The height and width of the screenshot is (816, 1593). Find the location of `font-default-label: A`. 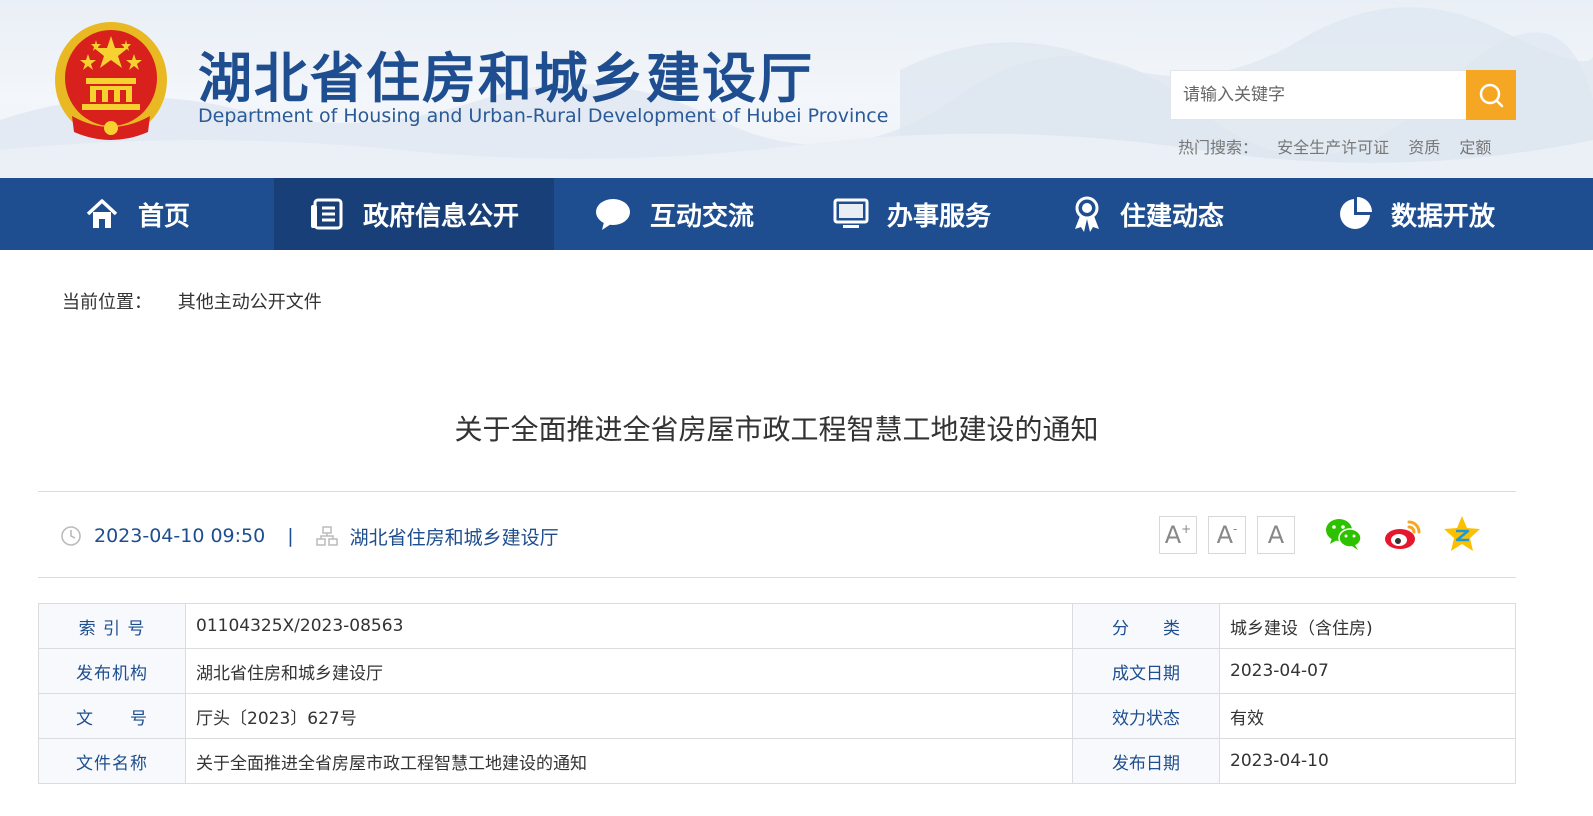

font-default-label: A is located at coordinates (1276, 535).